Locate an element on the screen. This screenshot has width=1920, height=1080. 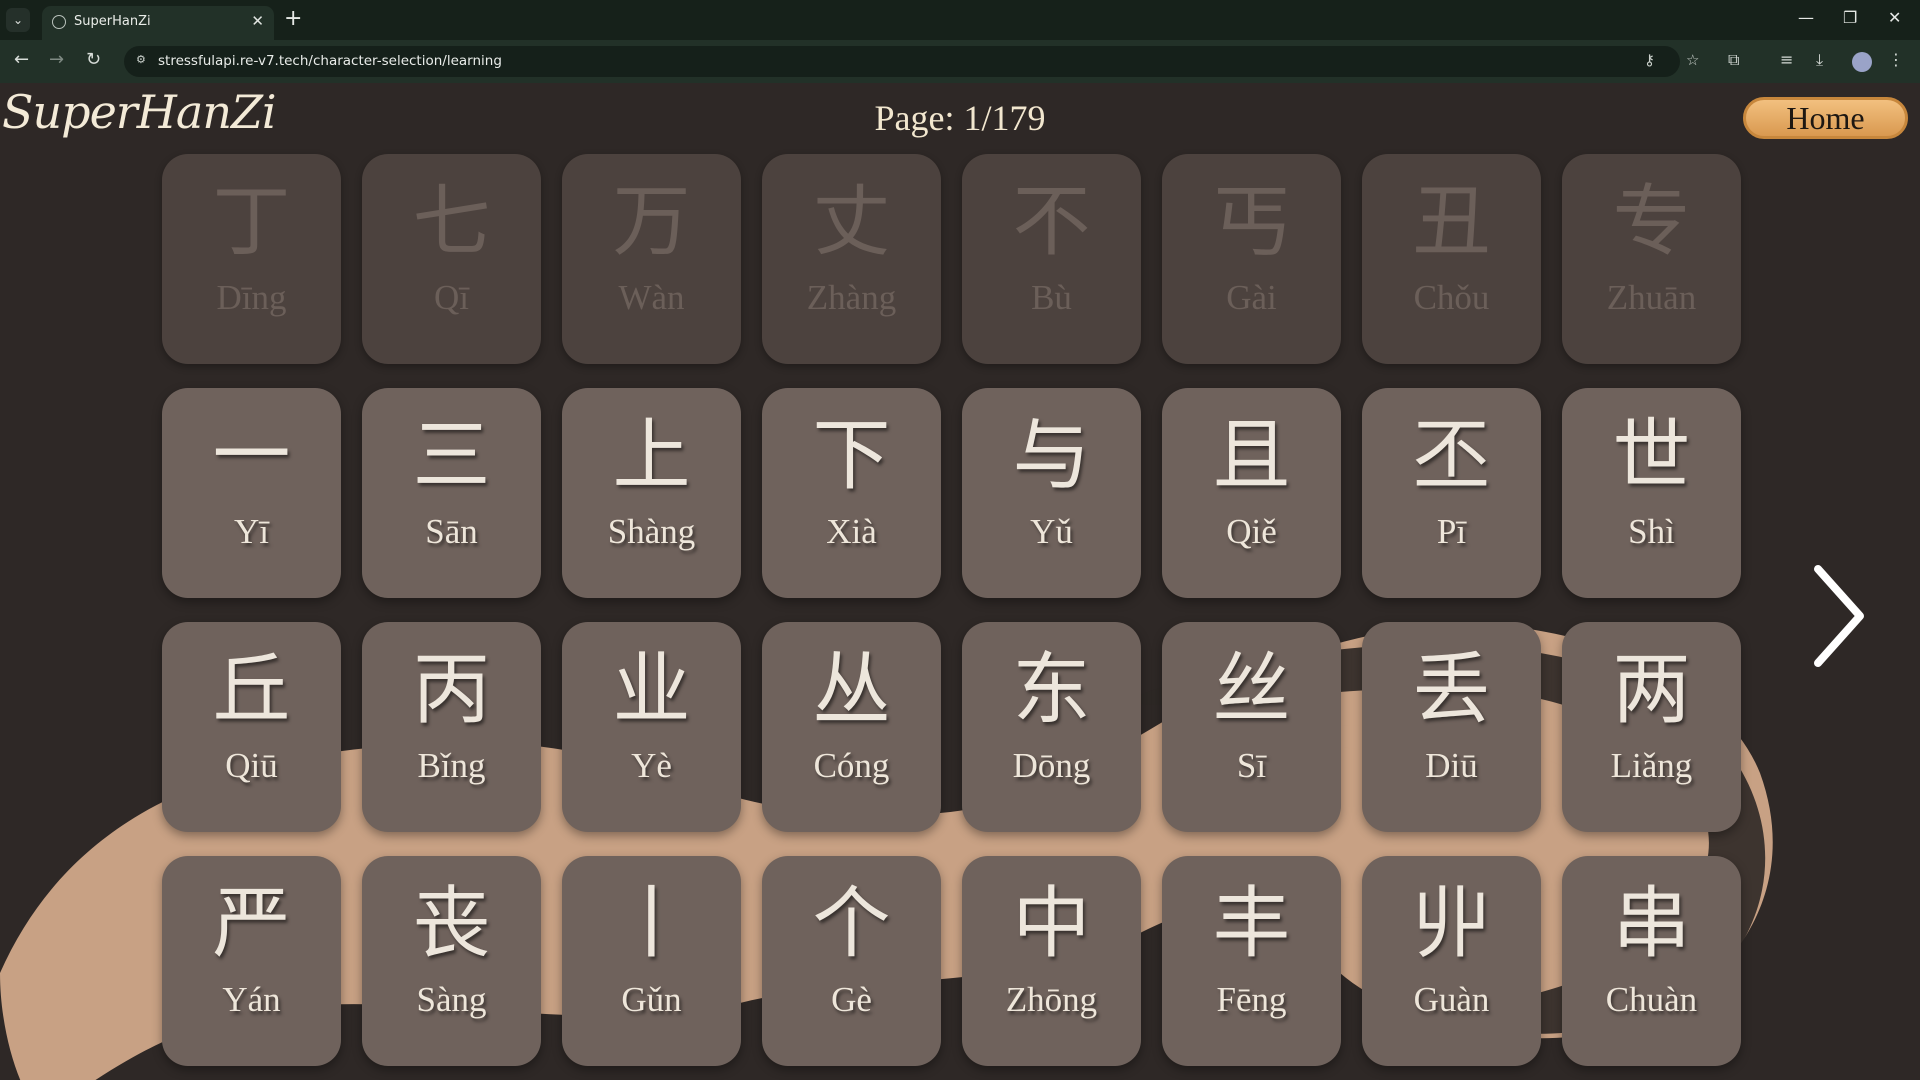
minimize-icon: — is located at coordinates (1806, 17).